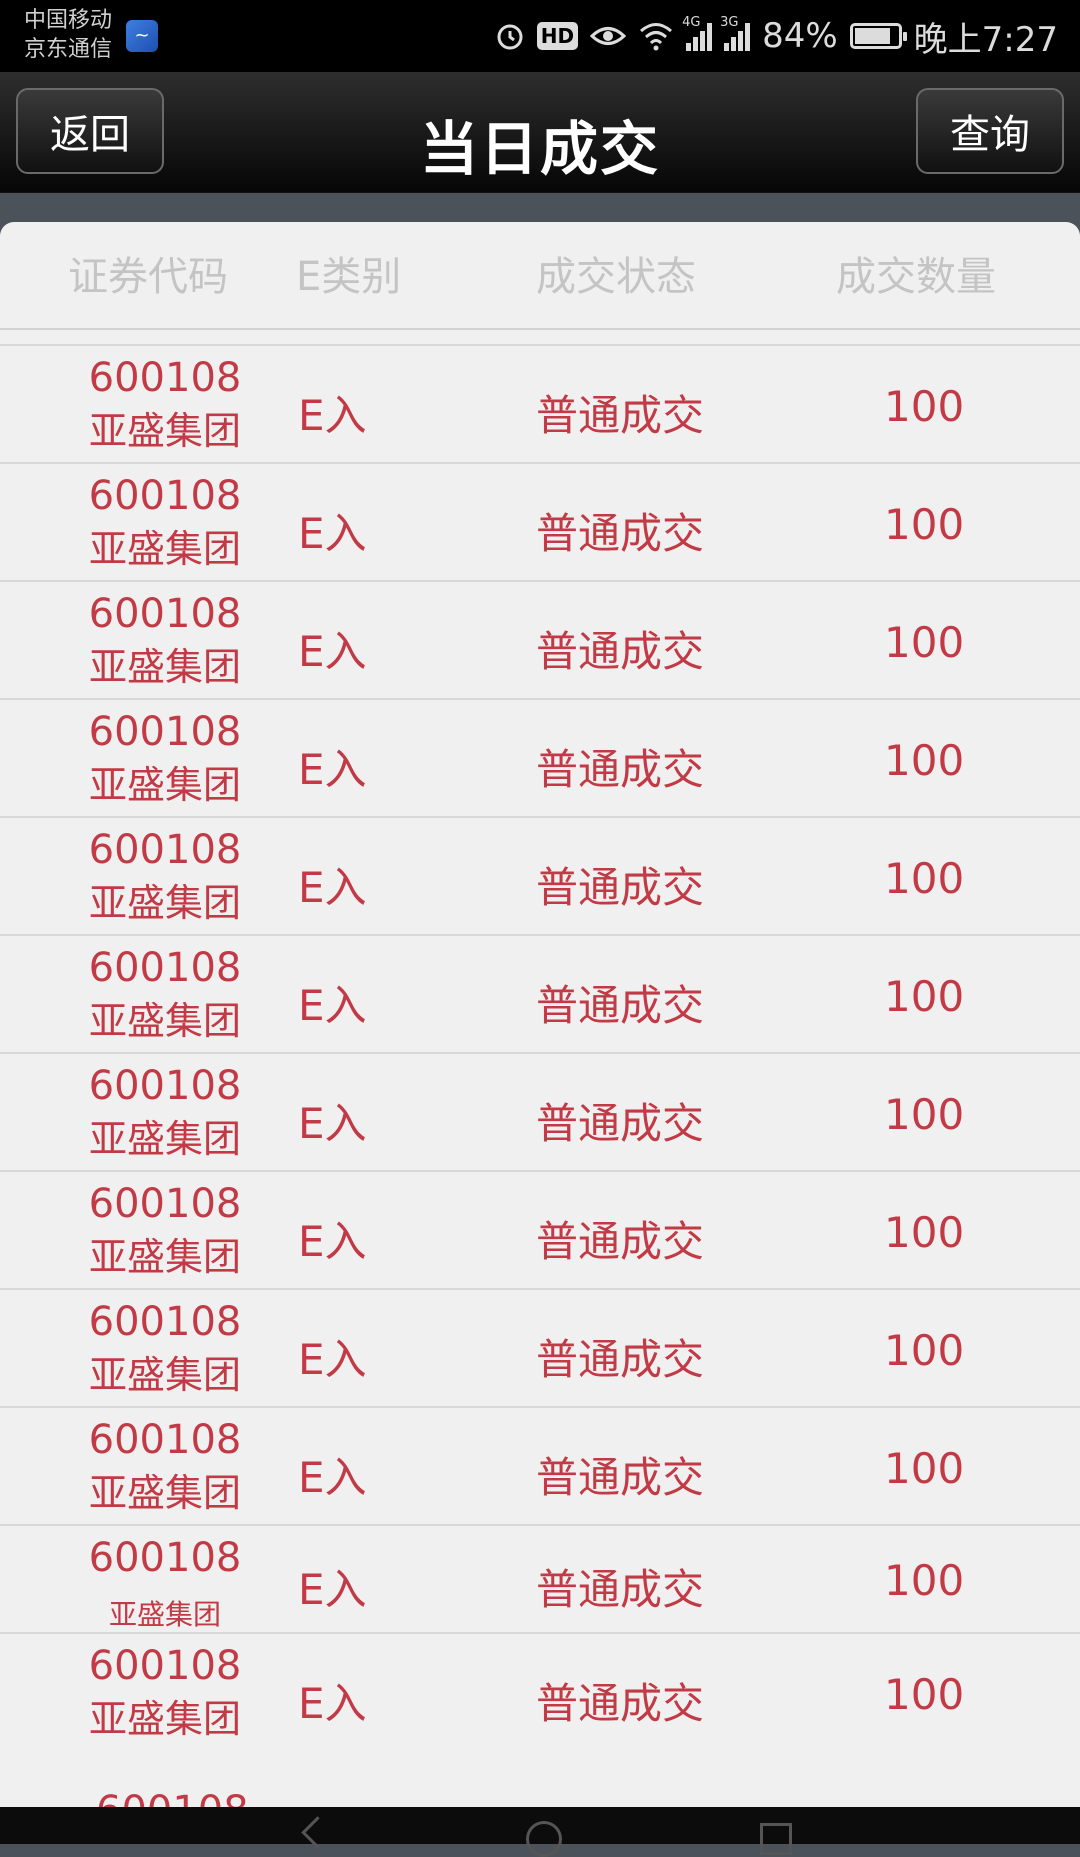  I want to click on carrier-name-1: 中国移动, so click(68, 20).